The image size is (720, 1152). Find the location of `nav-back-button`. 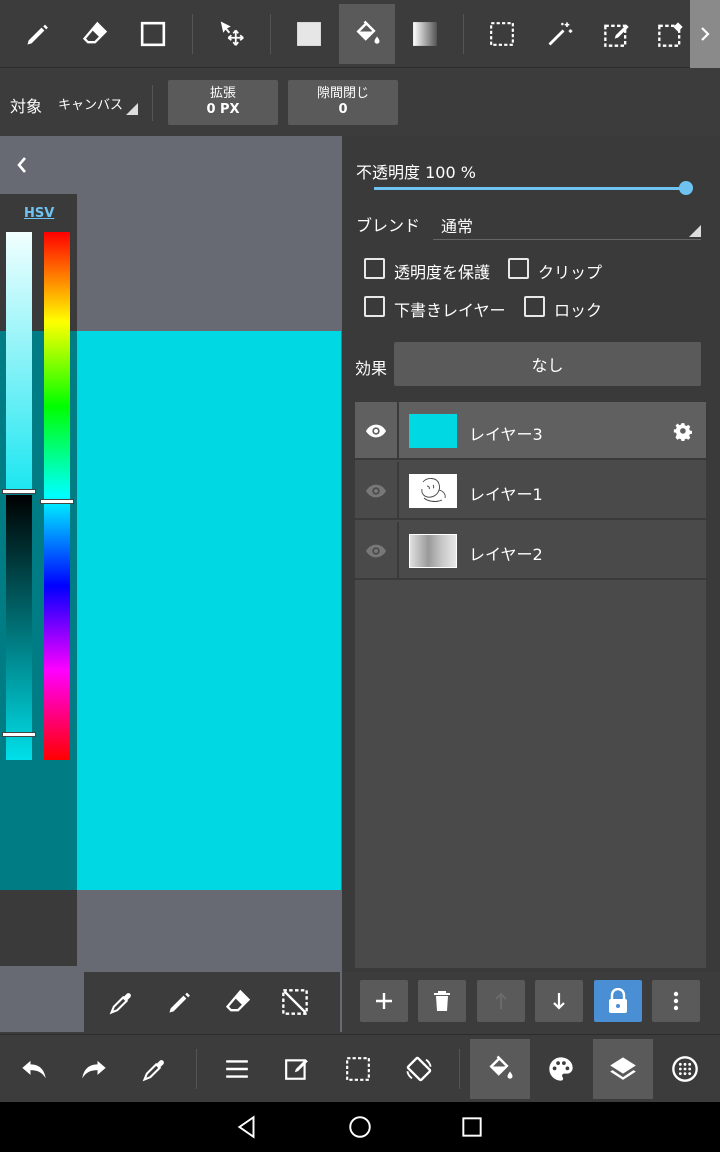

nav-back-button is located at coordinates (247, 1127).